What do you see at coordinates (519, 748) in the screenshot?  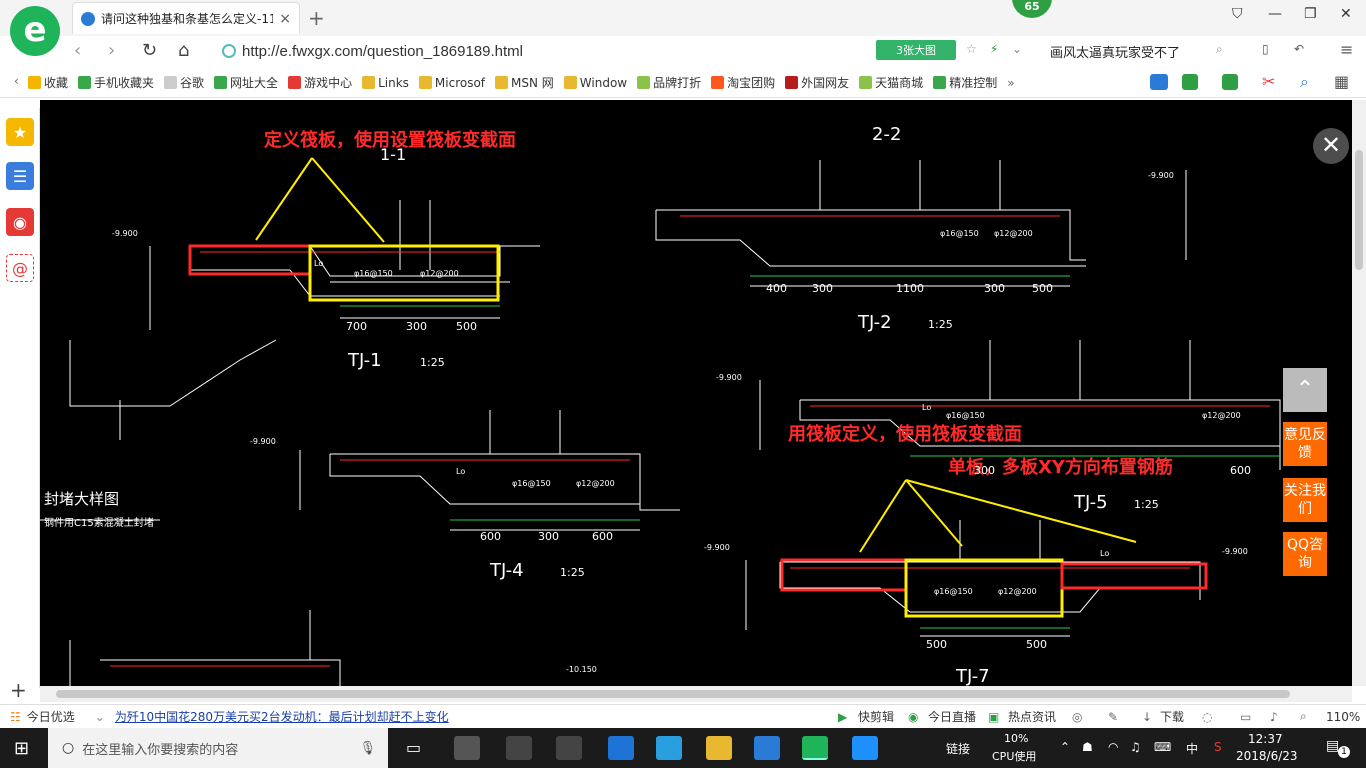 I see `app-browser-e-icon` at bounding box center [519, 748].